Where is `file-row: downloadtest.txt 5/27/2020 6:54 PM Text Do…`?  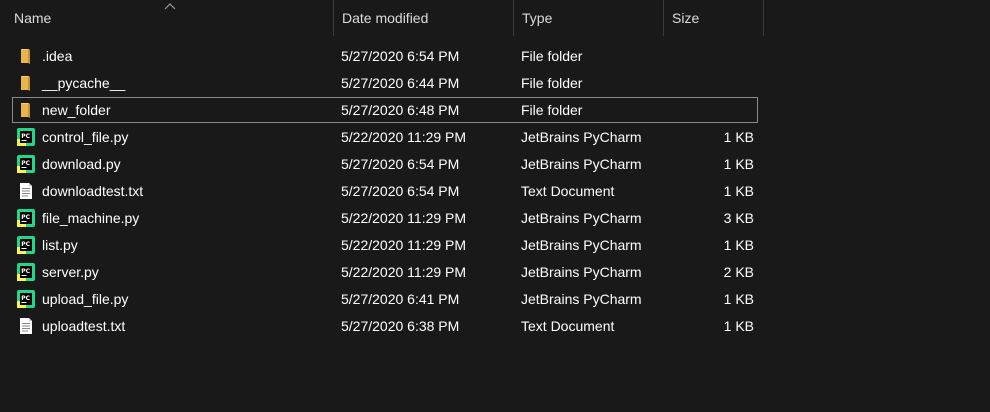
file-row: downloadtest.txt 5/27/2020 6:54 PM Text Do… is located at coordinates (495, 191).